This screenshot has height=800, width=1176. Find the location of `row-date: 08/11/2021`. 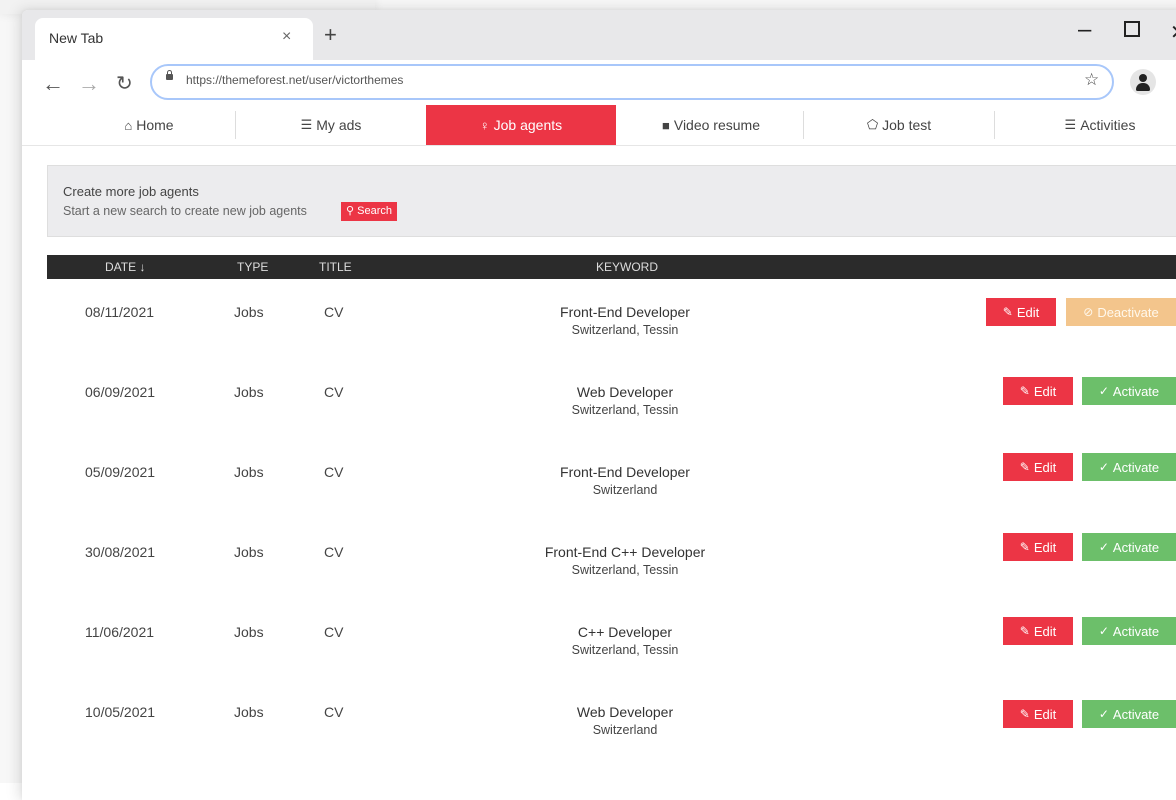

row-date: 08/11/2021 is located at coordinates (120, 312).